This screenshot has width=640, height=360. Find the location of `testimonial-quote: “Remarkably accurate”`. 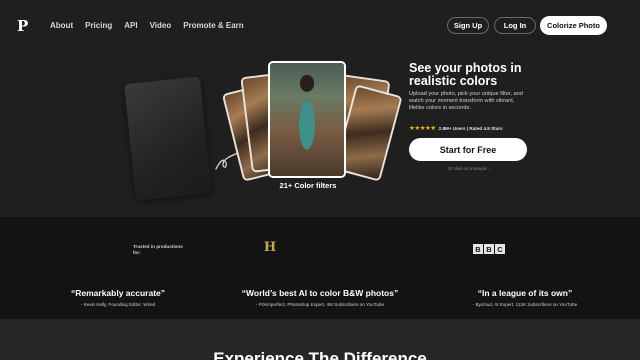

testimonial-quote: “Remarkably accurate” is located at coordinates (118, 293).